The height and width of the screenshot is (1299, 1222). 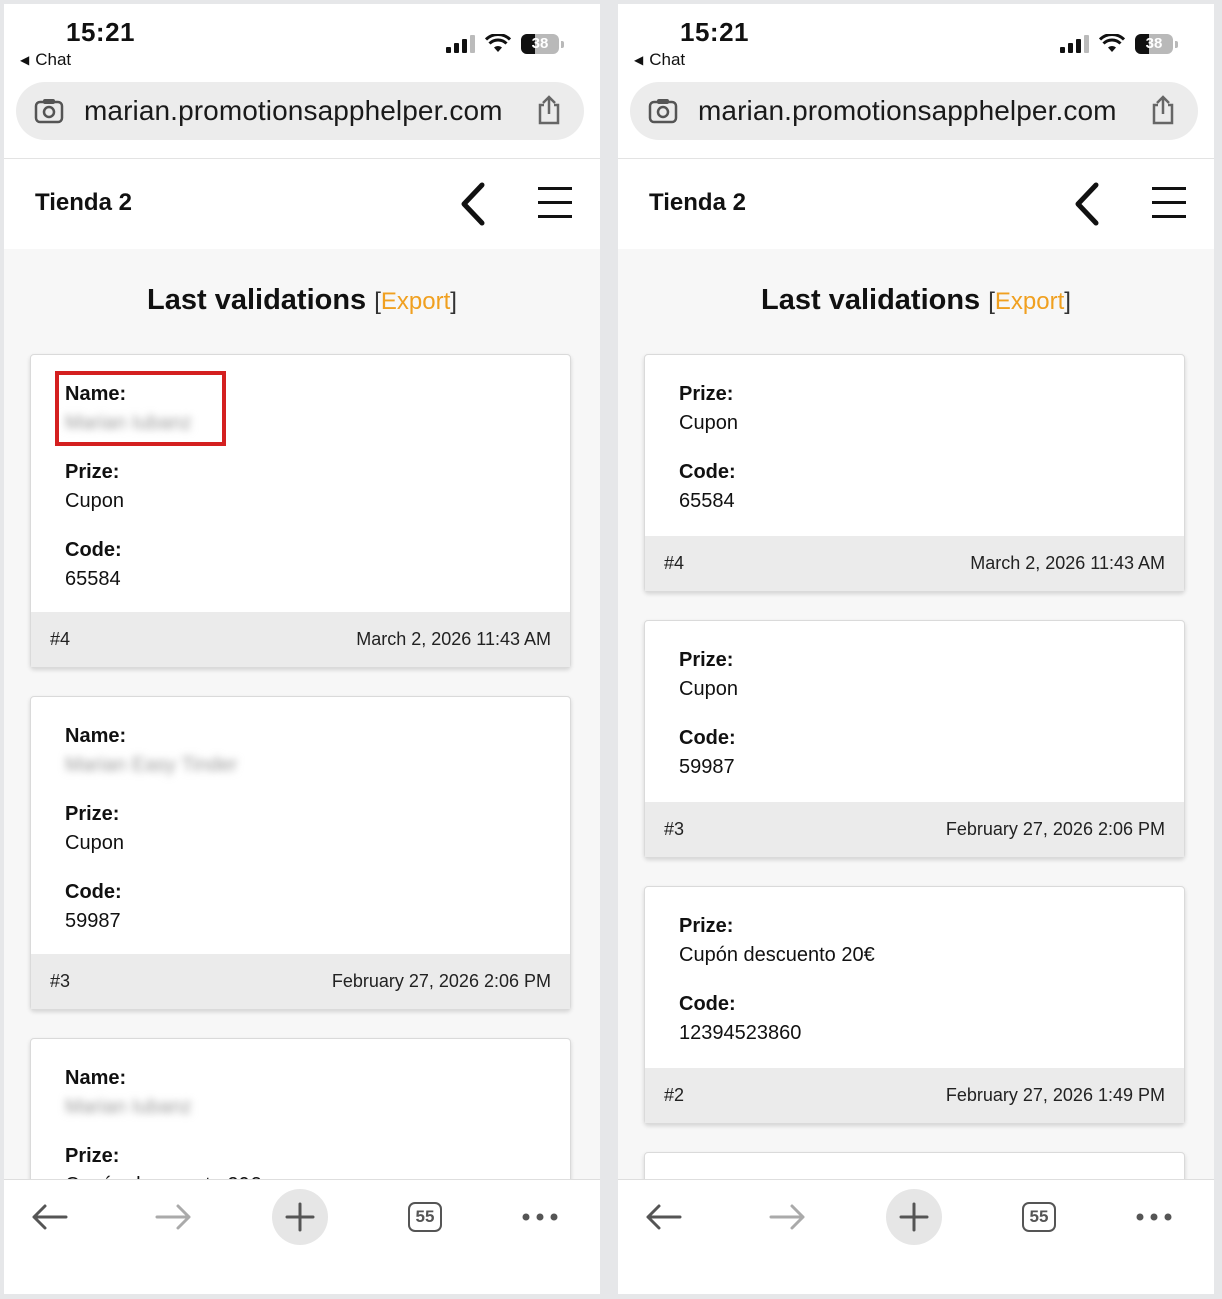 I want to click on store-title: Tienda 2, so click(x=697, y=202).